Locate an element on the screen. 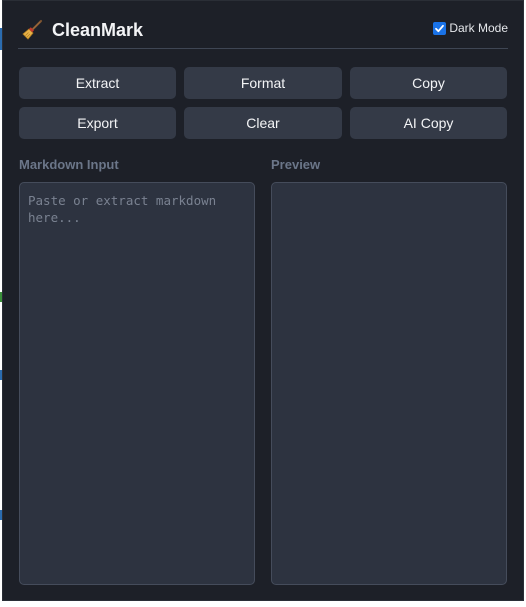 The width and height of the screenshot is (526, 607). app-title: CleanMark is located at coordinates (98, 30).